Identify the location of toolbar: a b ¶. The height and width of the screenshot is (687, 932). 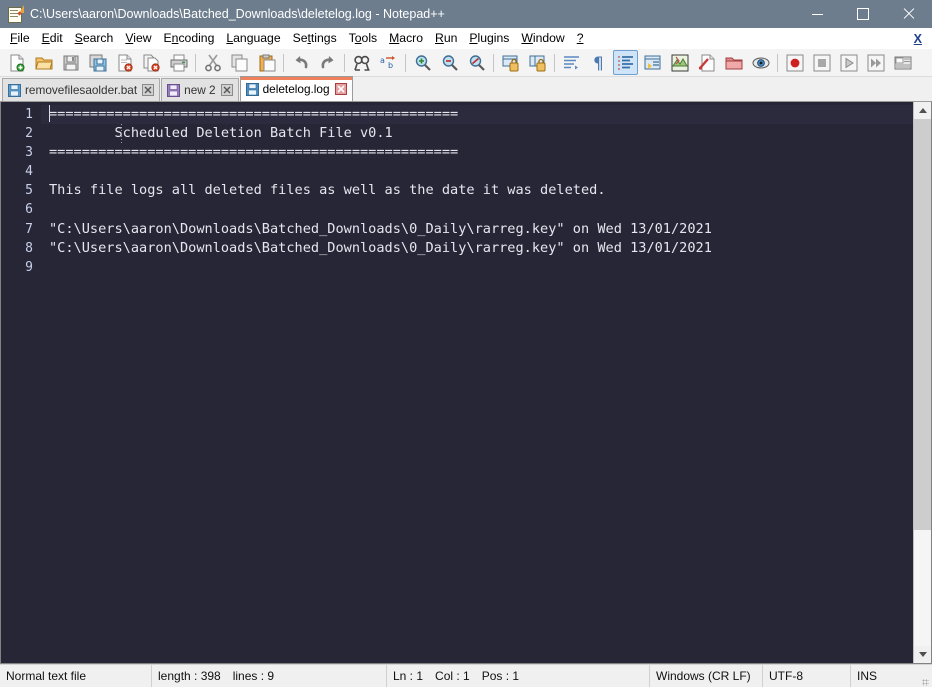
(466, 63).